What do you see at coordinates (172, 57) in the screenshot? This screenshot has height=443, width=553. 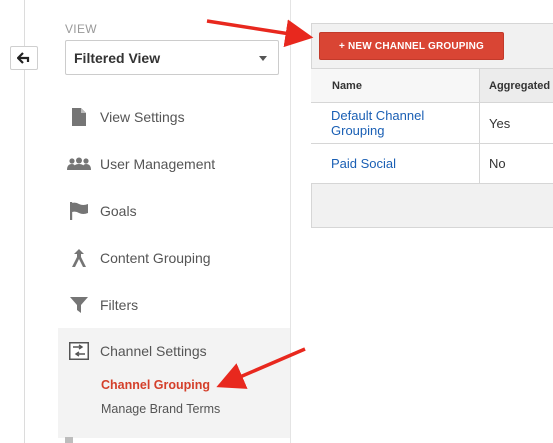 I see `view-selector: Filtered View` at bounding box center [172, 57].